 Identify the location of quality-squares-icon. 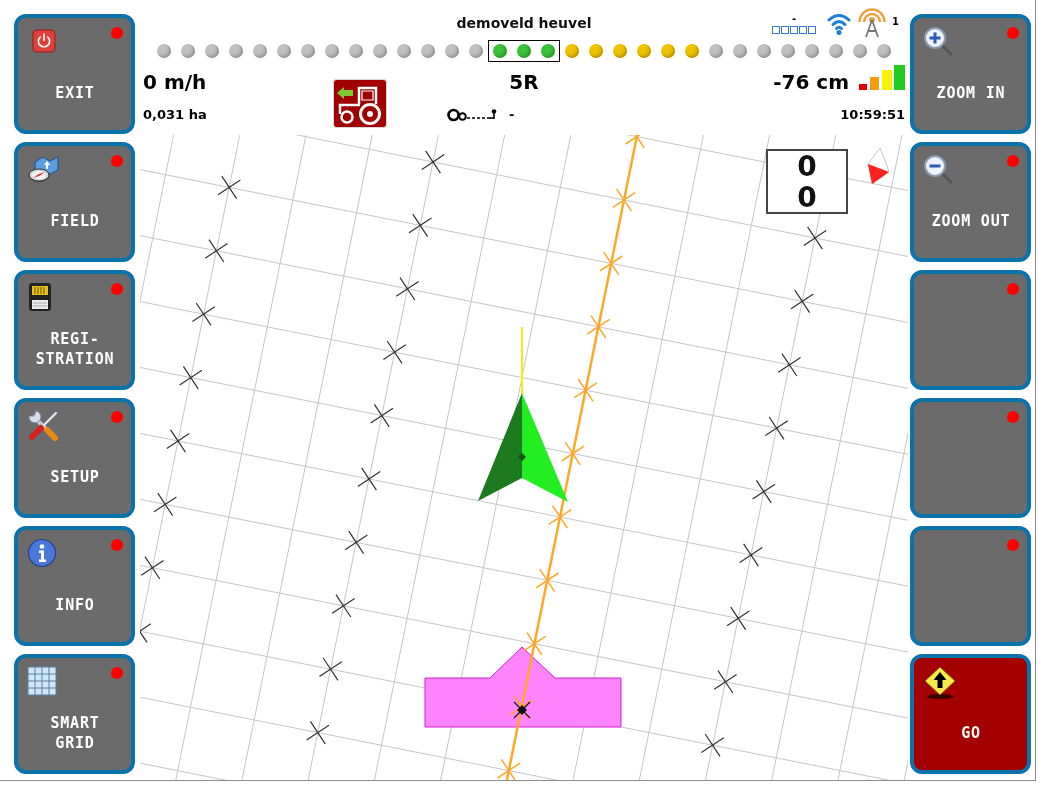
(794, 29).